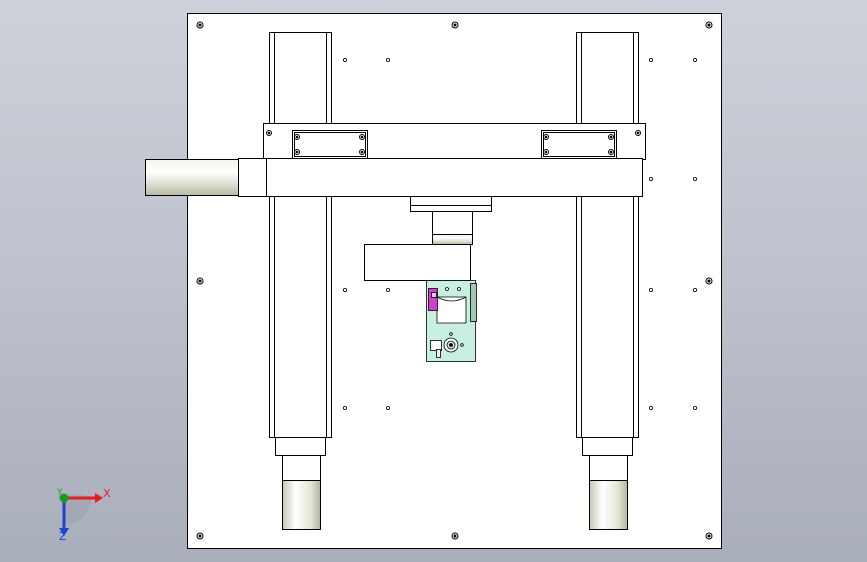 This screenshot has width=867, height=562. What do you see at coordinates (330, 144) in the screenshot?
I see `left-carriage-block` at bounding box center [330, 144].